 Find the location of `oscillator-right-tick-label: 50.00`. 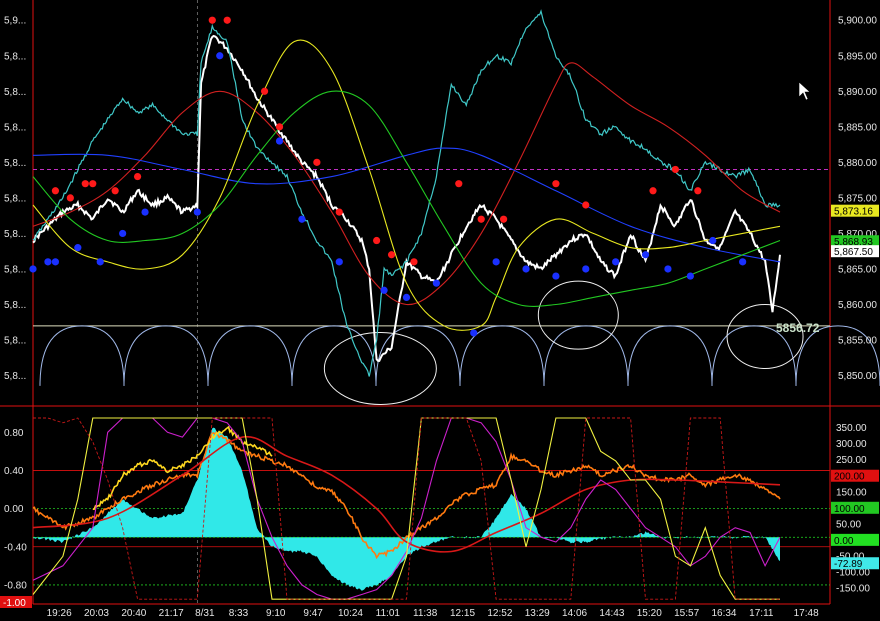

oscillator-right-tick-label: 50.00 is located at coordinates (848, 524).